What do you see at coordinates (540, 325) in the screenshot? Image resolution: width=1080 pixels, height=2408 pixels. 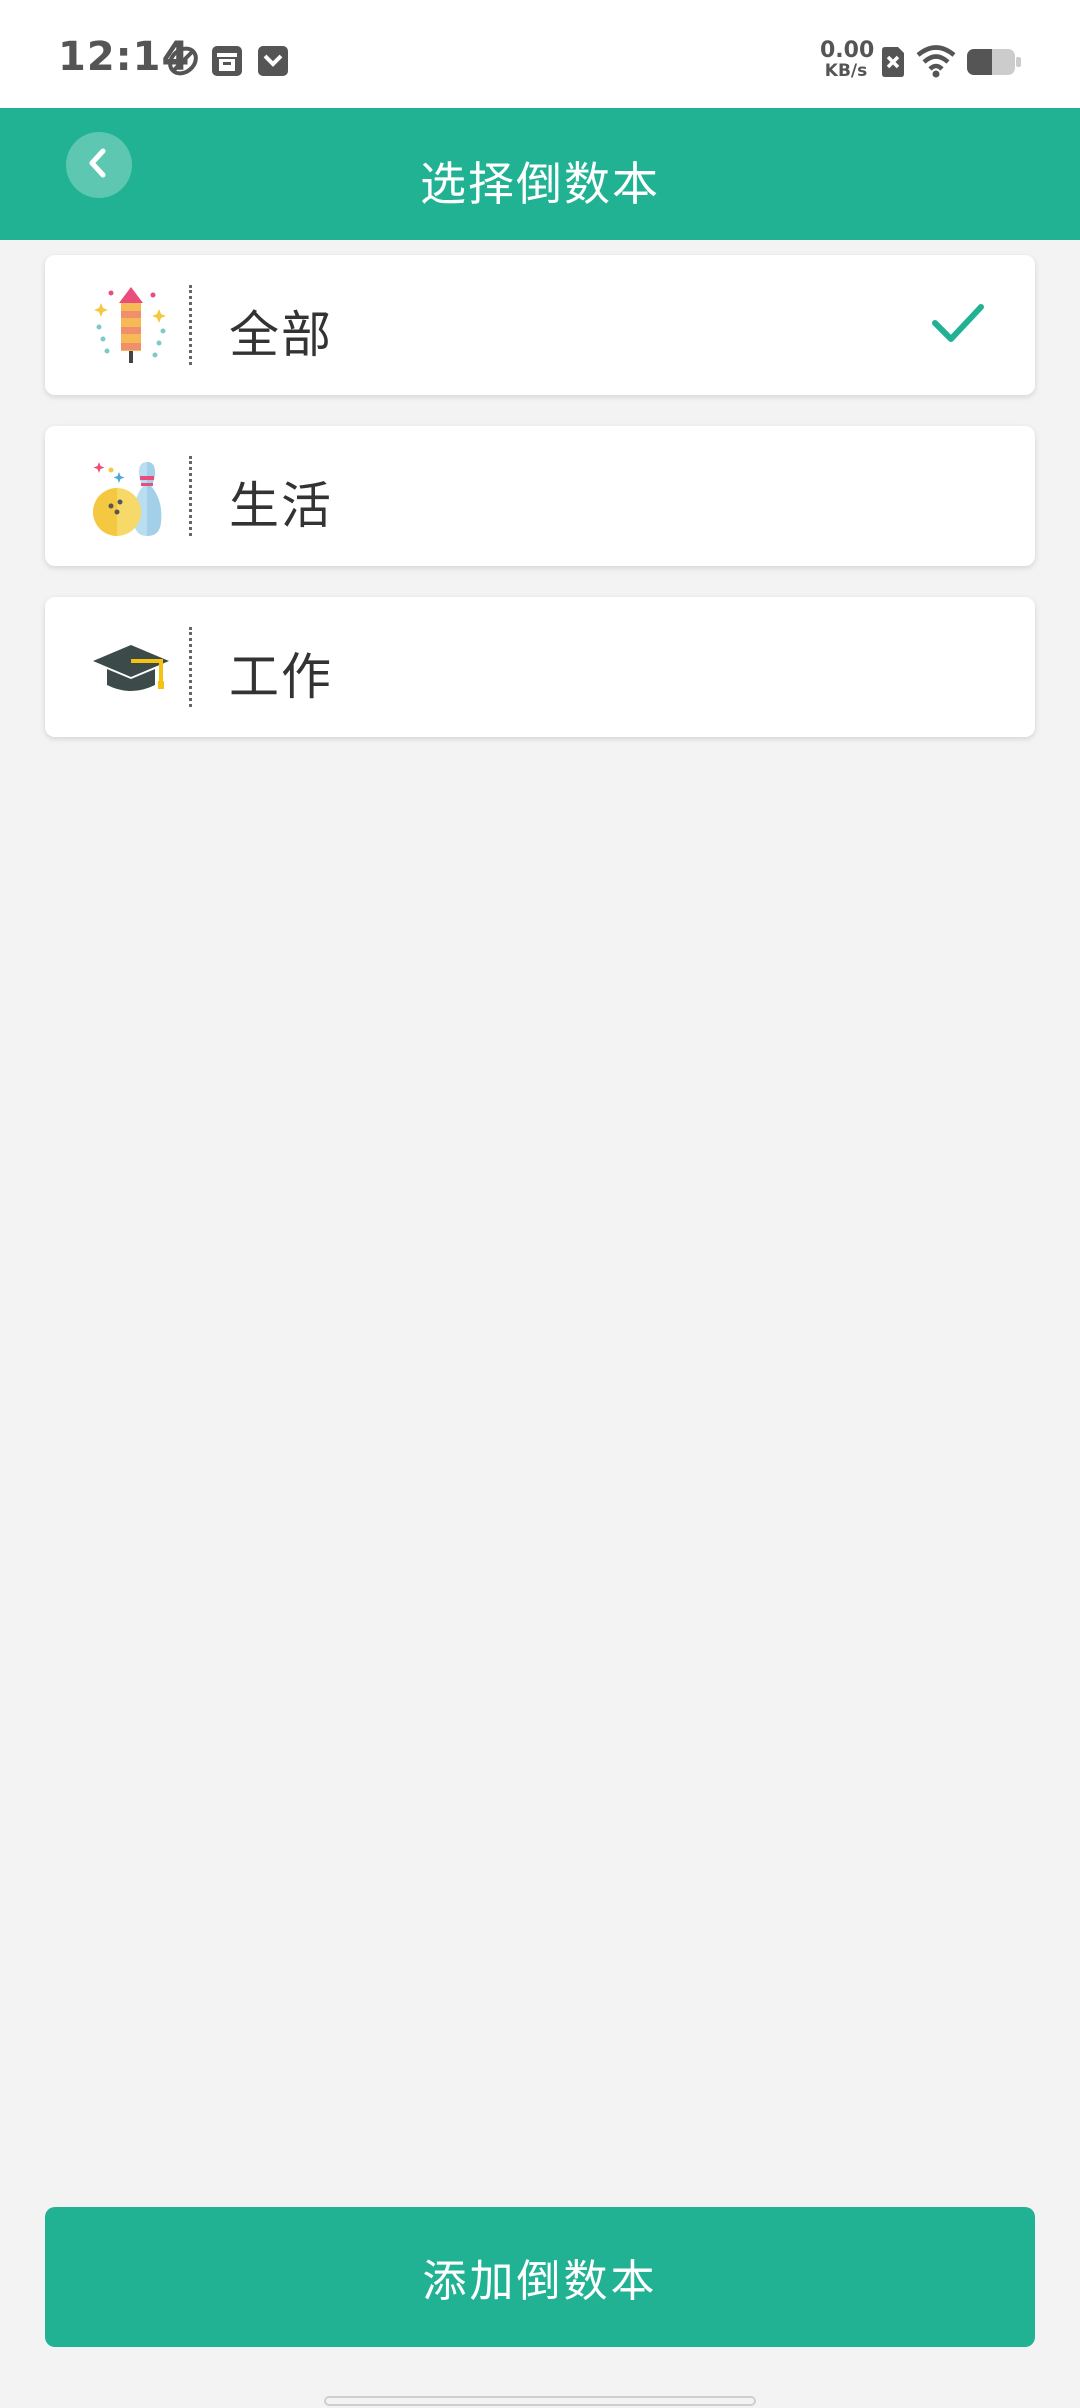 I see `category-item-all: 全部` at bounding box center [540, 325].